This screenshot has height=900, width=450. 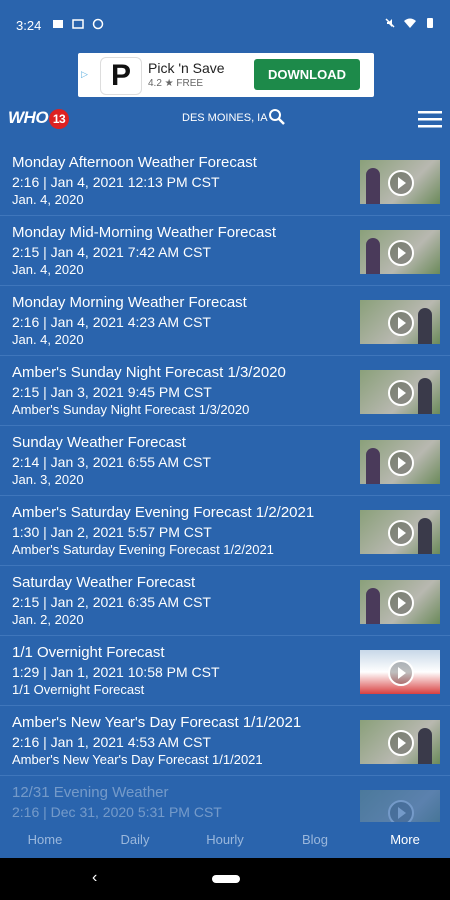 I want to click on video-subtitle: Jan. 2, 2020, so click(x=48, y=619).